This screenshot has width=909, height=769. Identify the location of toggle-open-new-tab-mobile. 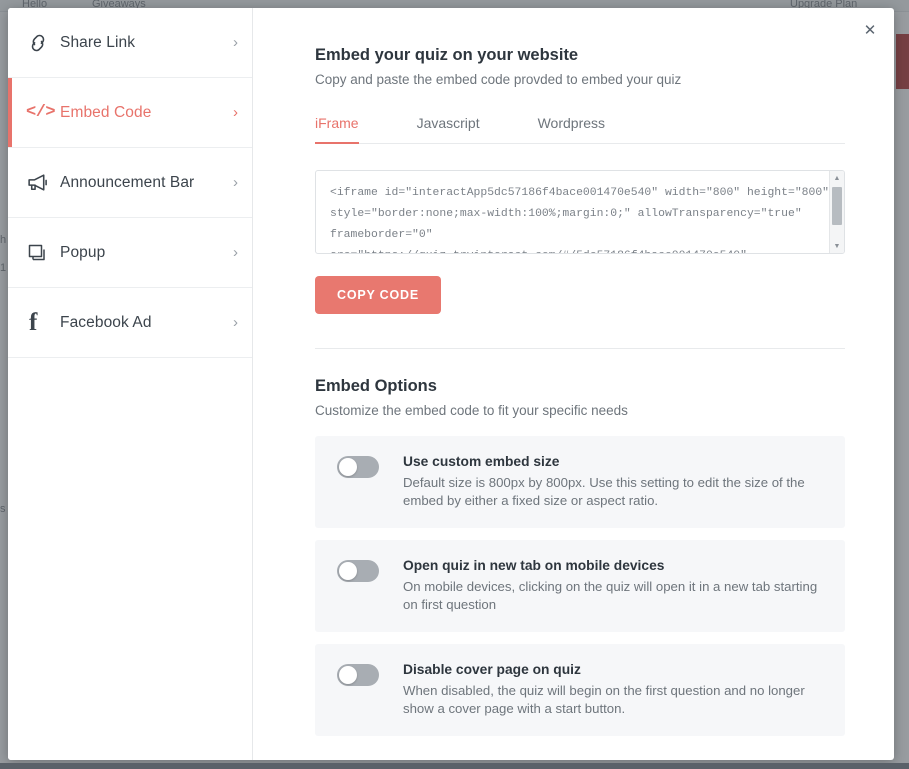
(358, 571).